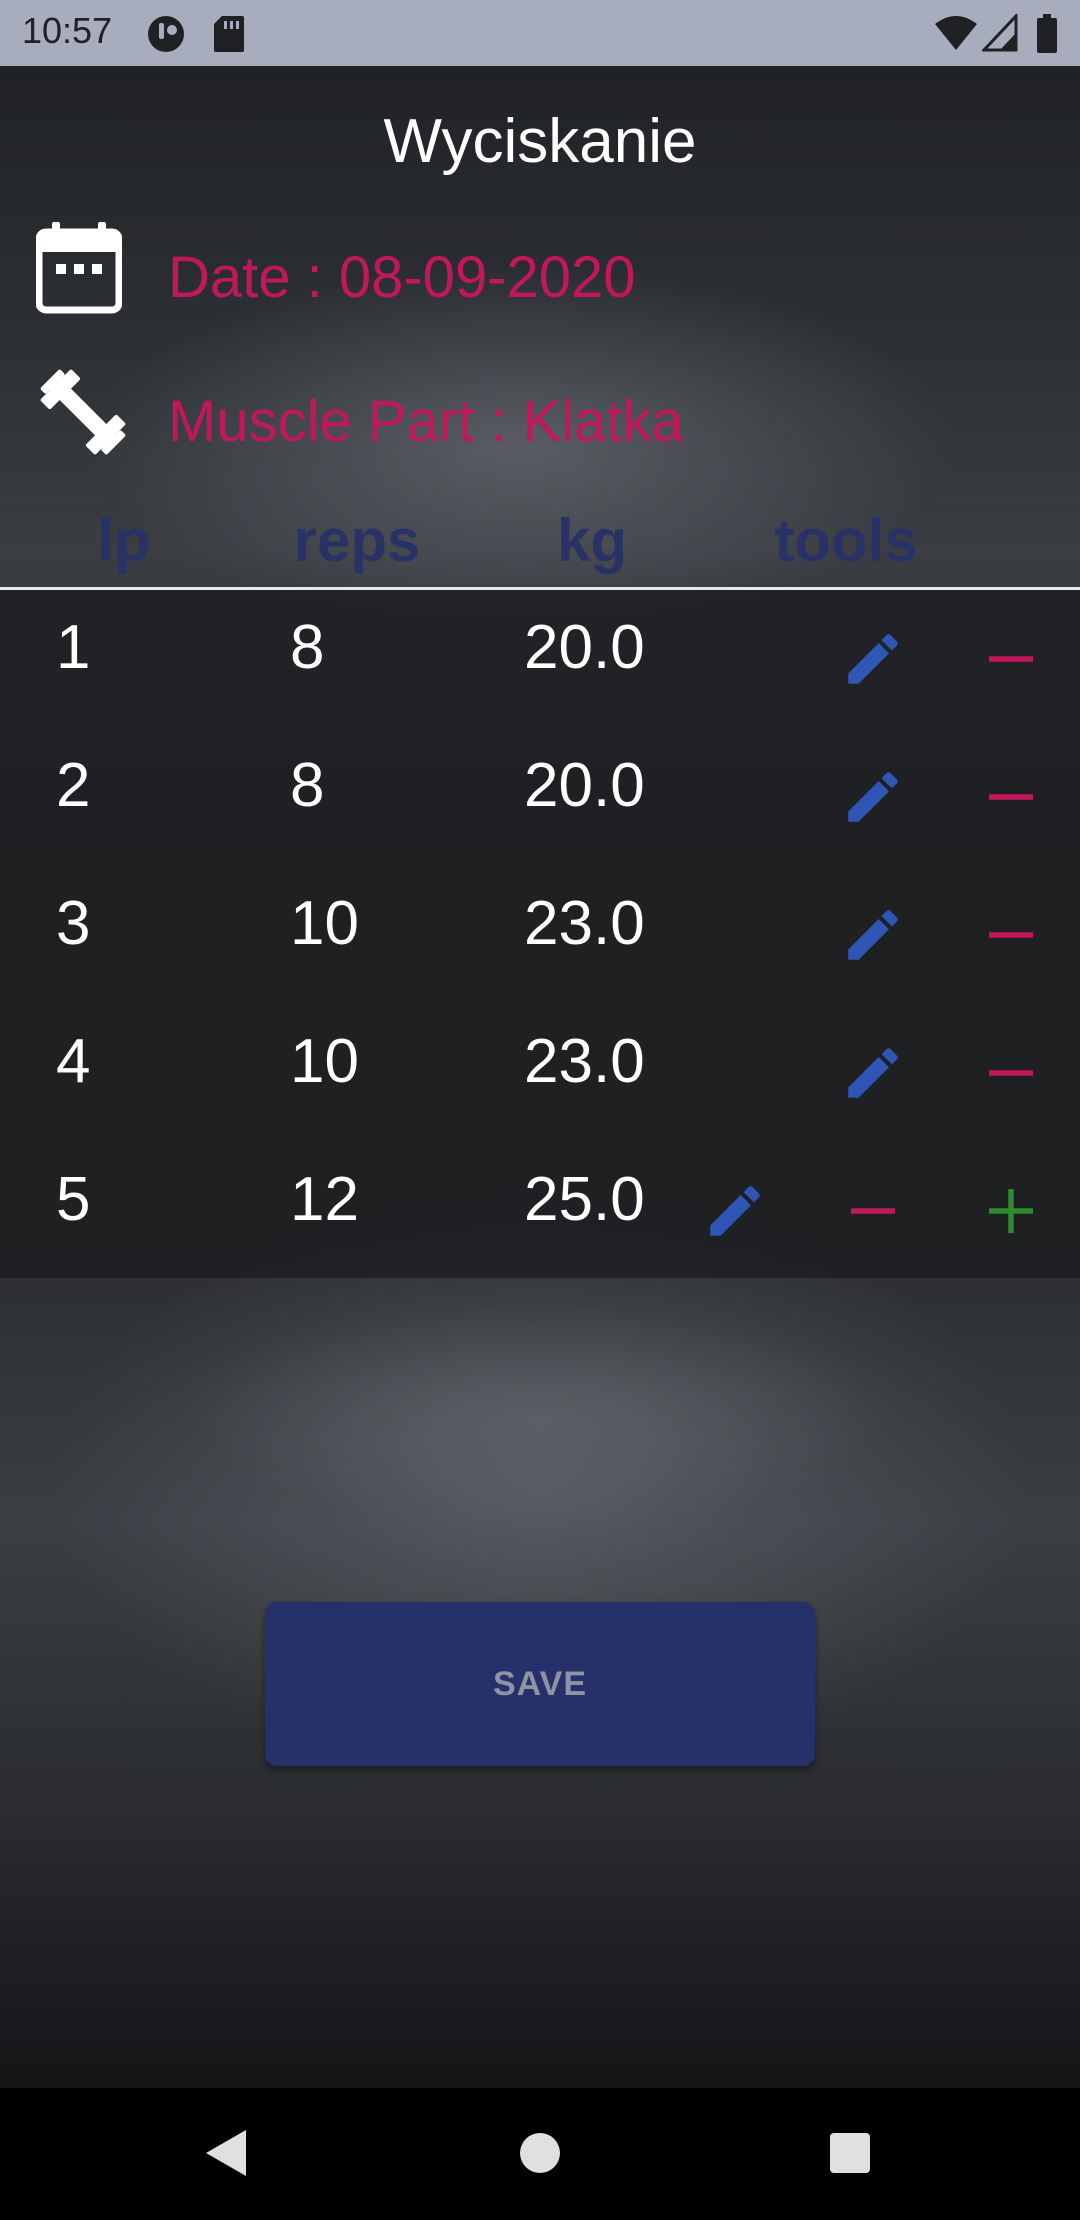 The image size is (1080, 2220). I want to click on column-header-kg: kg, so click(592, 540).